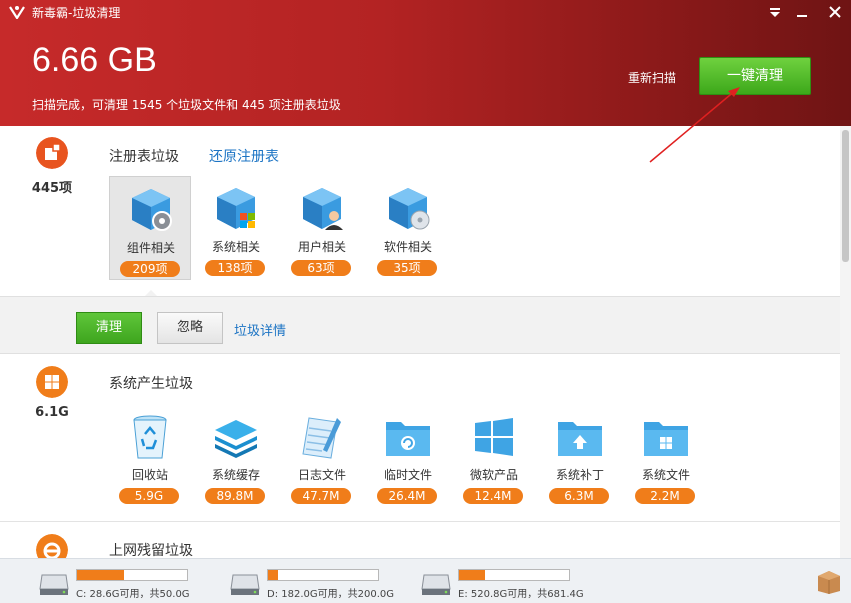 The width and height of the screenshot is (851, 603). What do you see at coordinates (244, 156) in the screenshot?
I see `restore-registry-link: 还原注册表` at bounding box center [244, 156].